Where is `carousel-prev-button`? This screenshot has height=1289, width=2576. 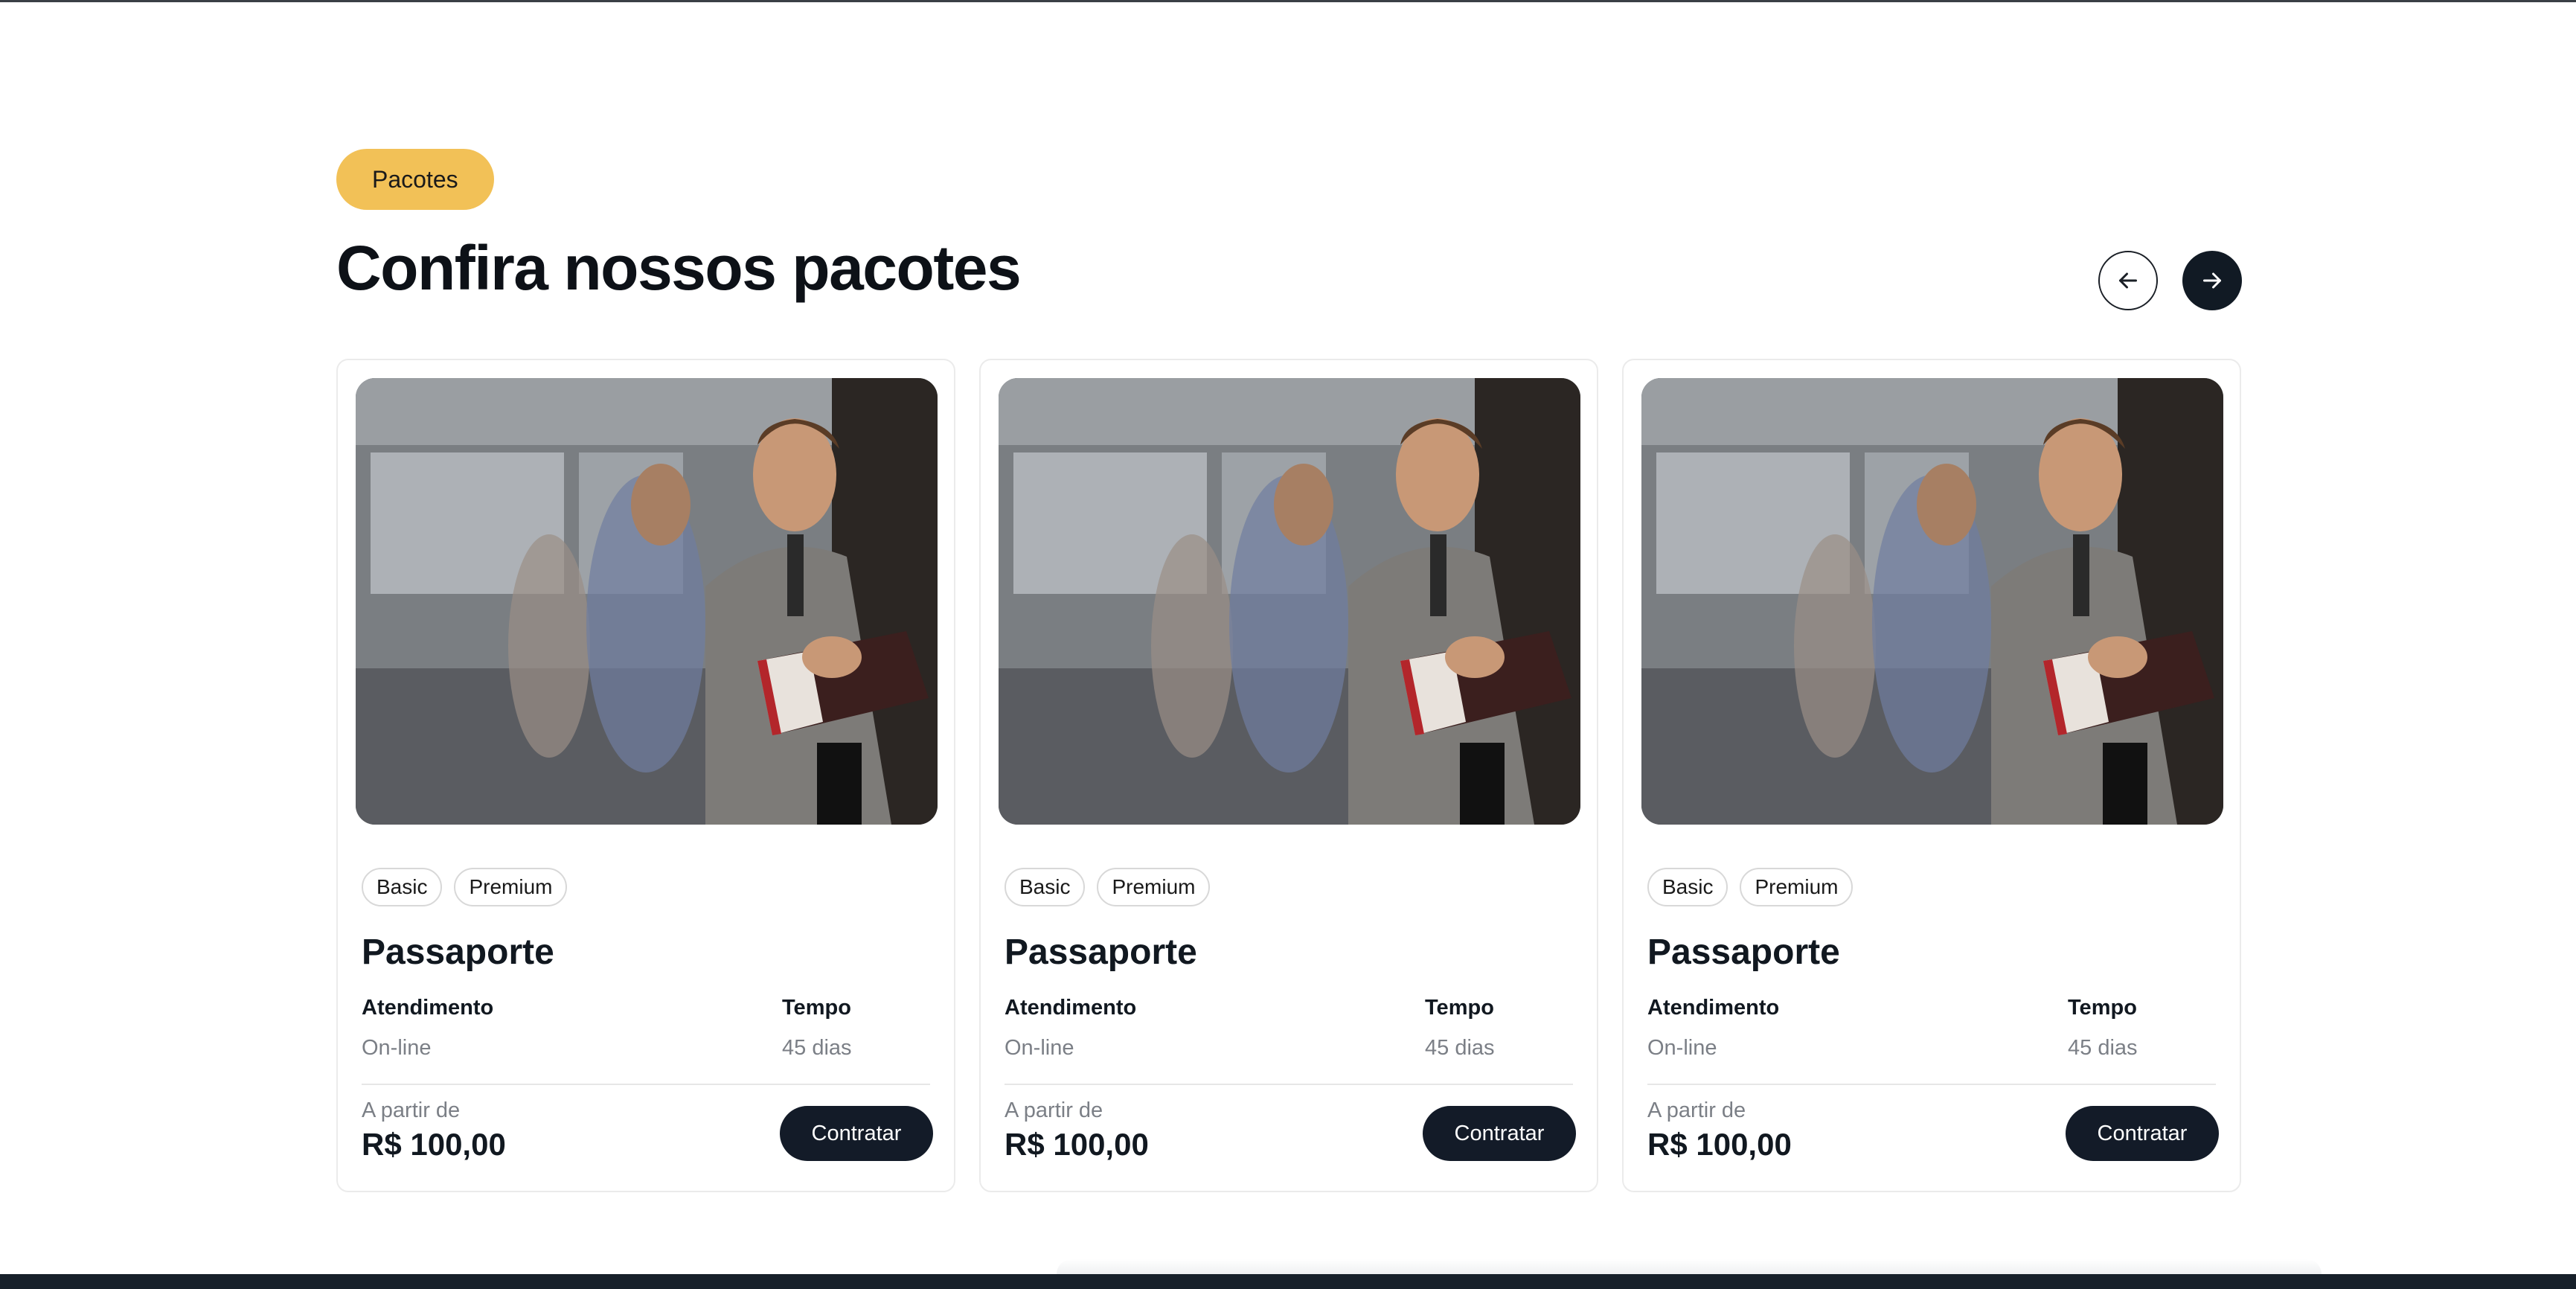
carousel-prev-button is located at coordinates (2128, 280).